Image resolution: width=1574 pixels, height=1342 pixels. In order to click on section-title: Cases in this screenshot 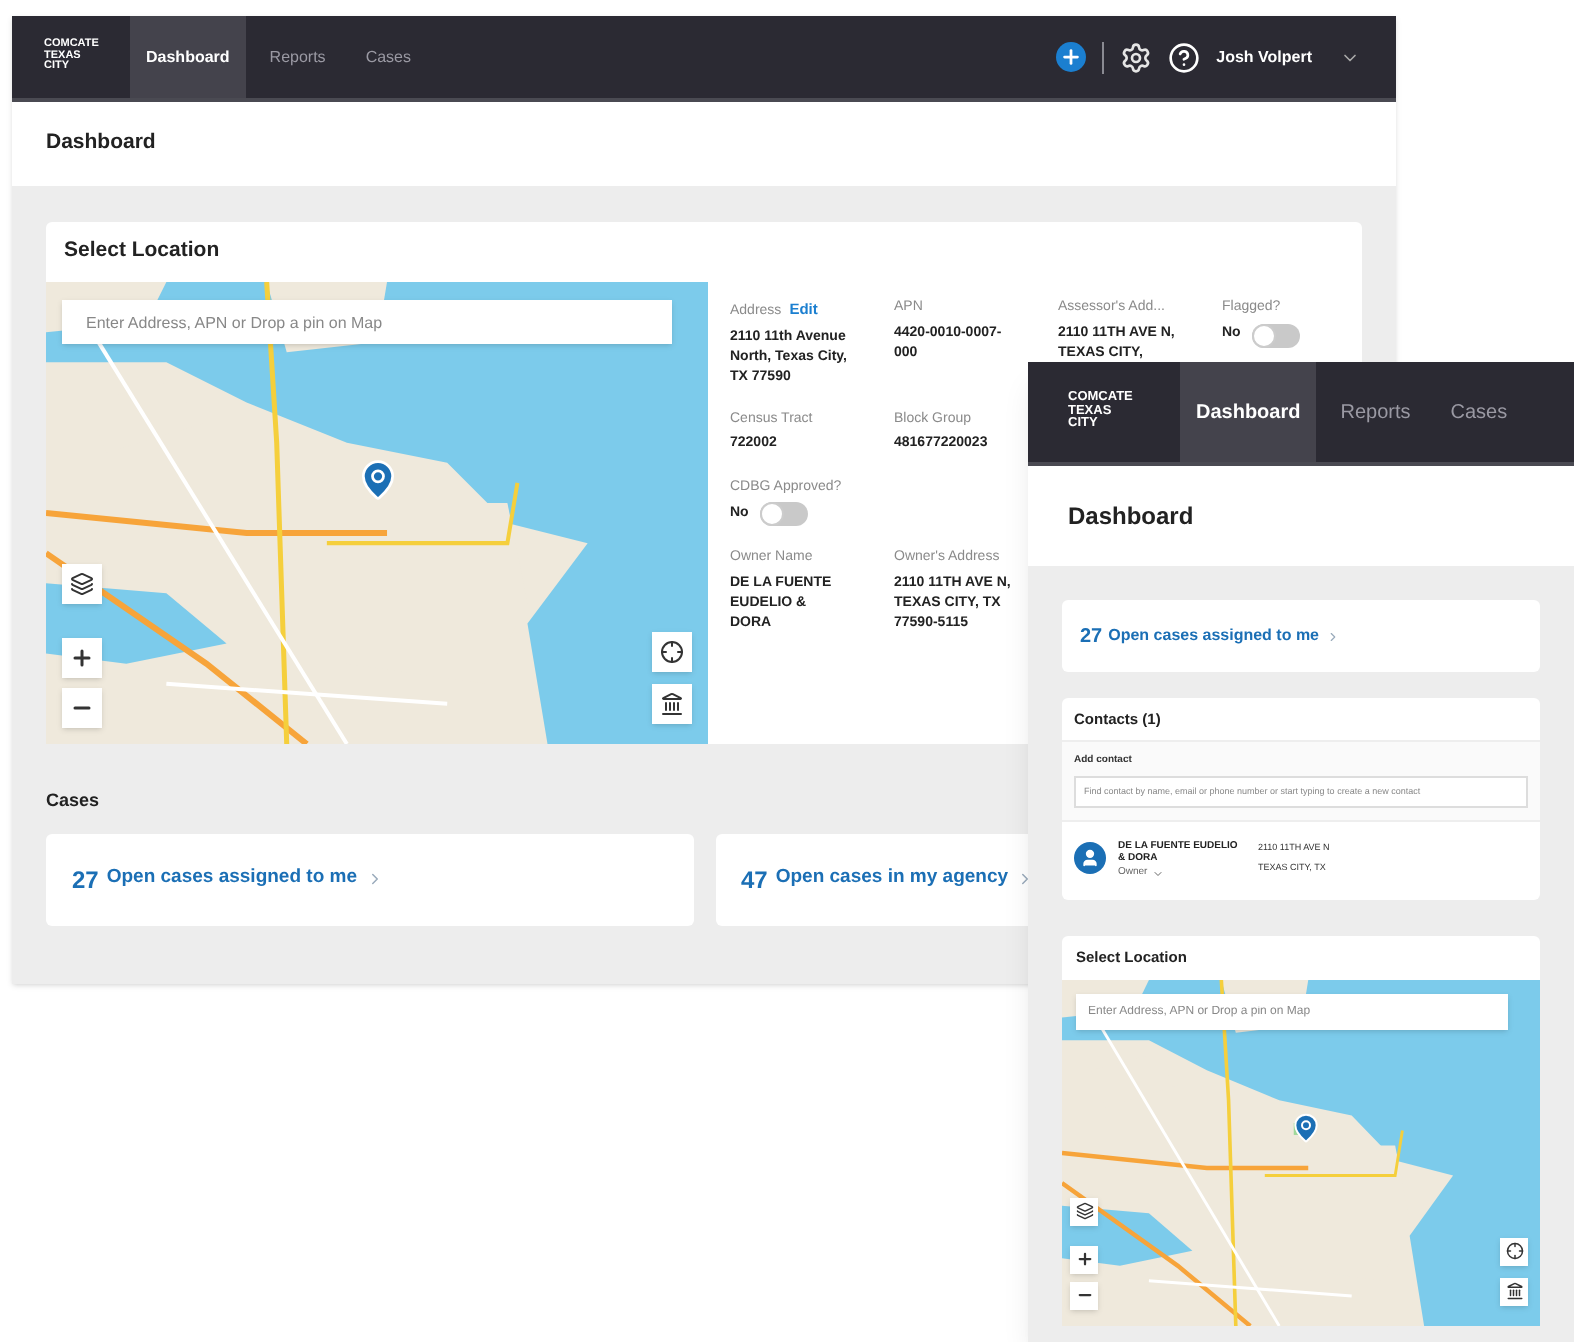, I will do `click(73, 801)`.